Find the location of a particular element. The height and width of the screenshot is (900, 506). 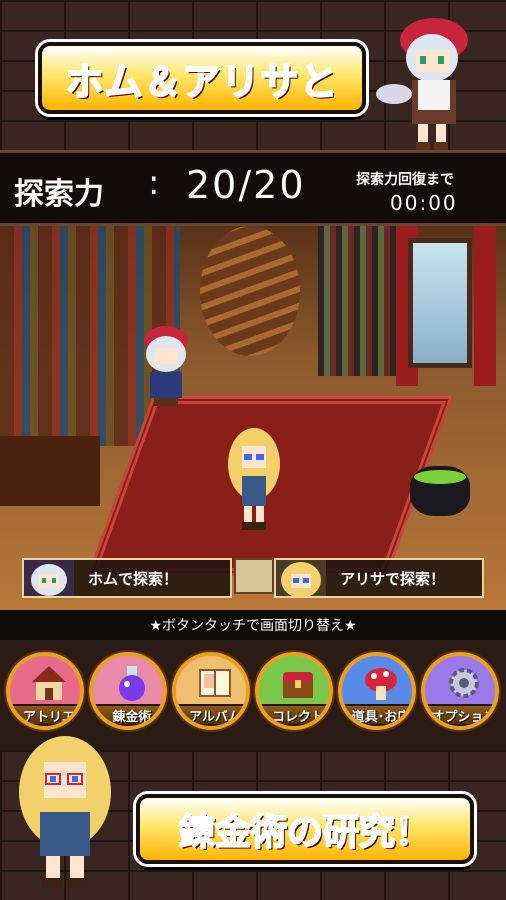

bookshelf-right is located at coordinates (358, 301).